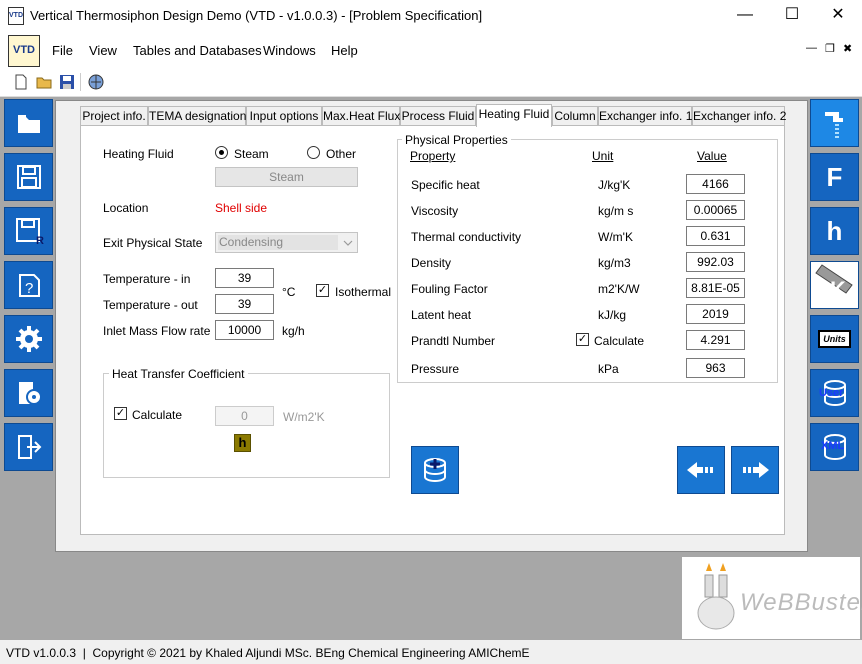 Image resolution: width=862 pixels, height=664 pixels. What do you see at coordinates (284, 116) in the screenshot?
I see `tab-input-options: Input options` at bounding box center [284, 116].